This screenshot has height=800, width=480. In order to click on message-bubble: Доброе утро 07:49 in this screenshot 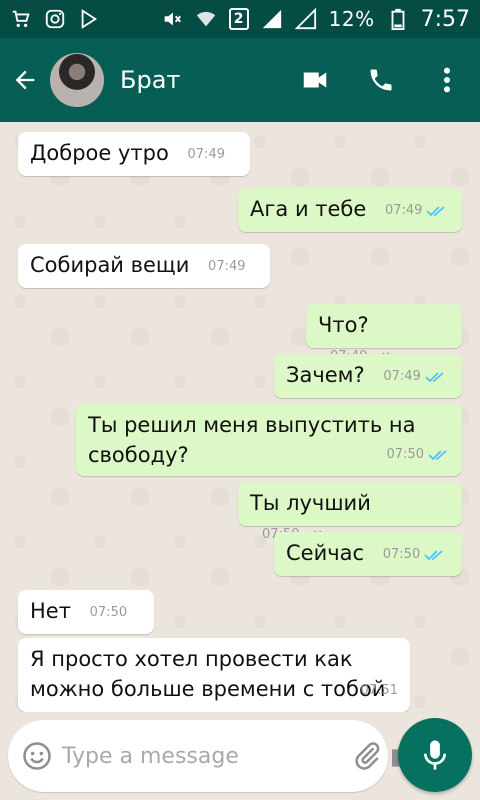, I will do `click(134, 154)`.